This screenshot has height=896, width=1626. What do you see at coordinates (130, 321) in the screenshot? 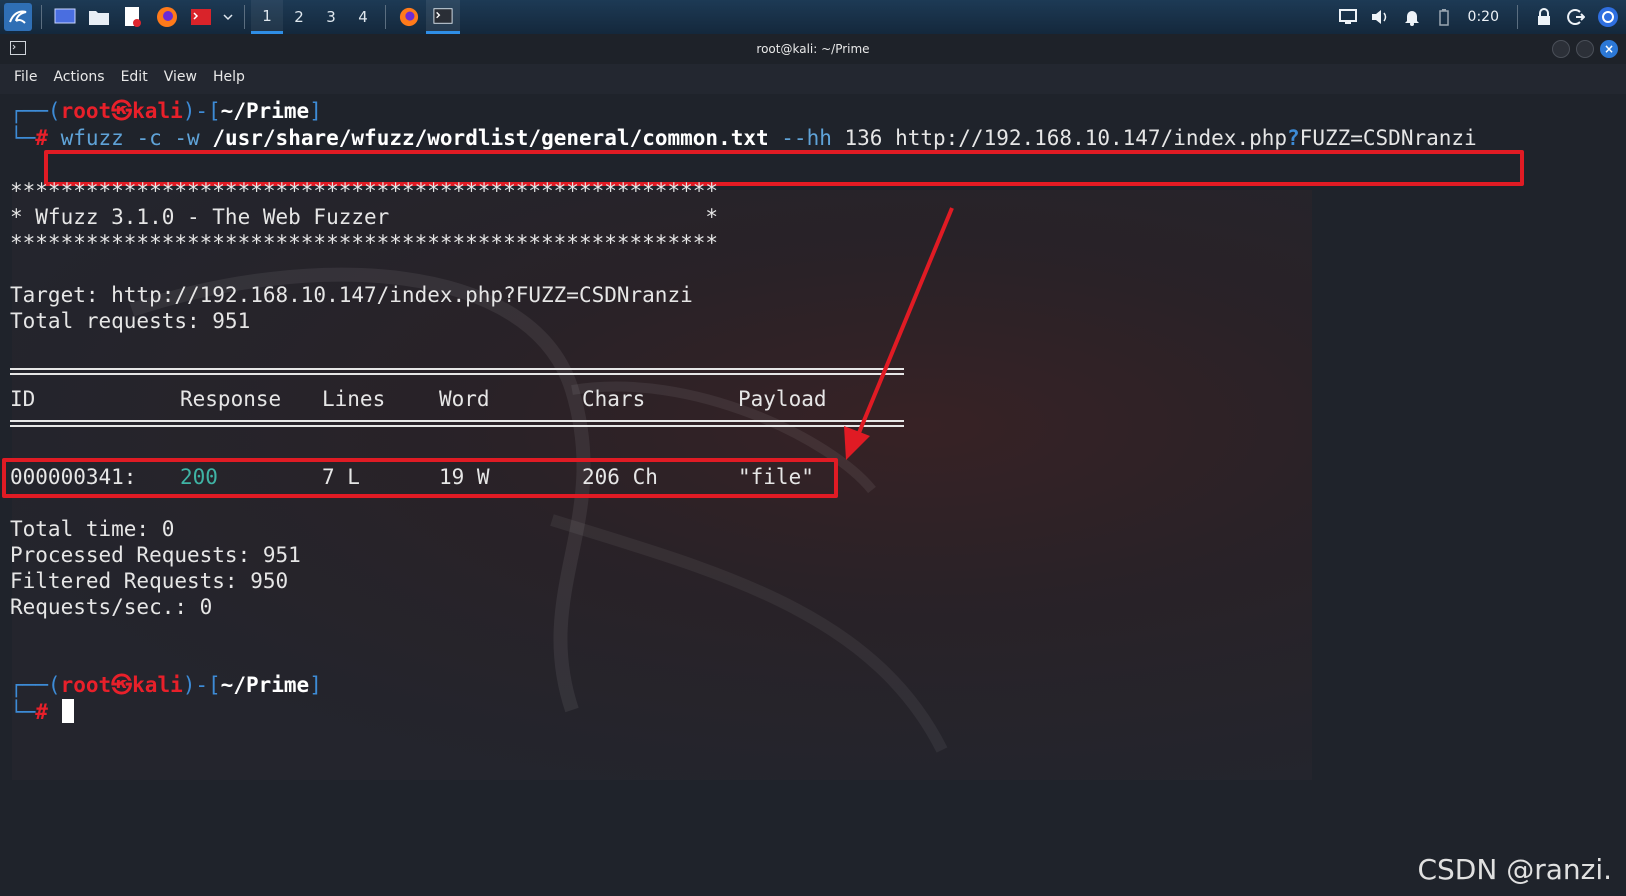
I see `total-requests-line: Total requests: 951` at bounding box center [130, 321].